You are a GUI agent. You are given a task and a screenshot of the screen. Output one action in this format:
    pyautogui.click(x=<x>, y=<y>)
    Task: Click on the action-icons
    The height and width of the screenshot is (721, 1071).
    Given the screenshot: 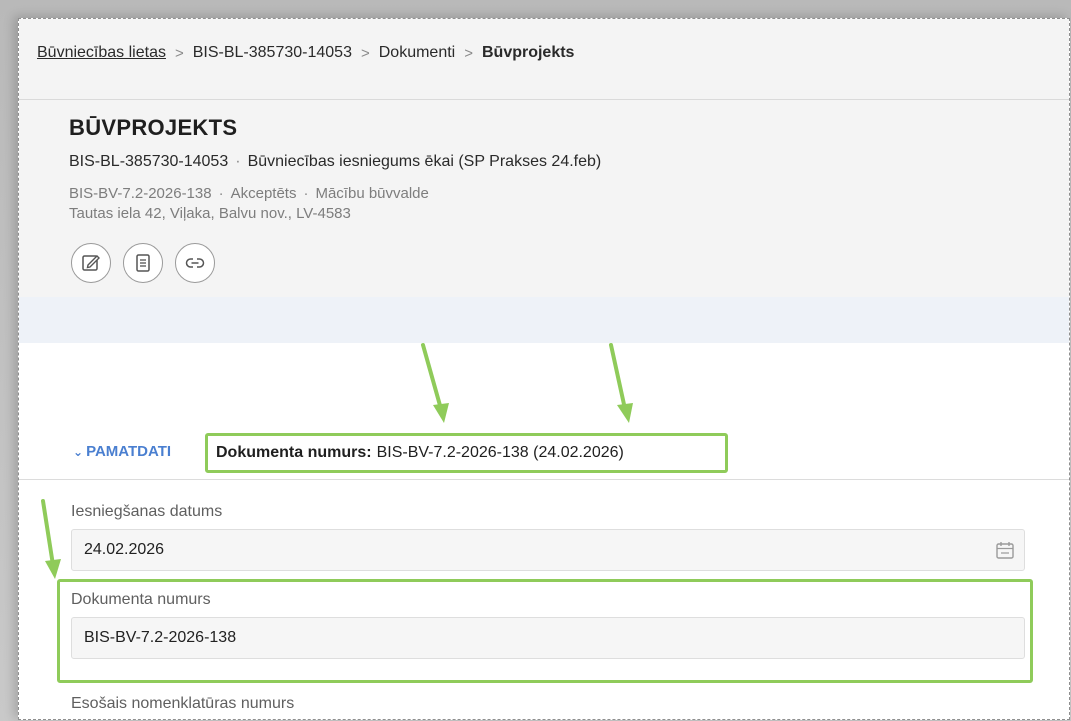 What is the action you would take?
    pyautogui.click(x=143, y=263)
    